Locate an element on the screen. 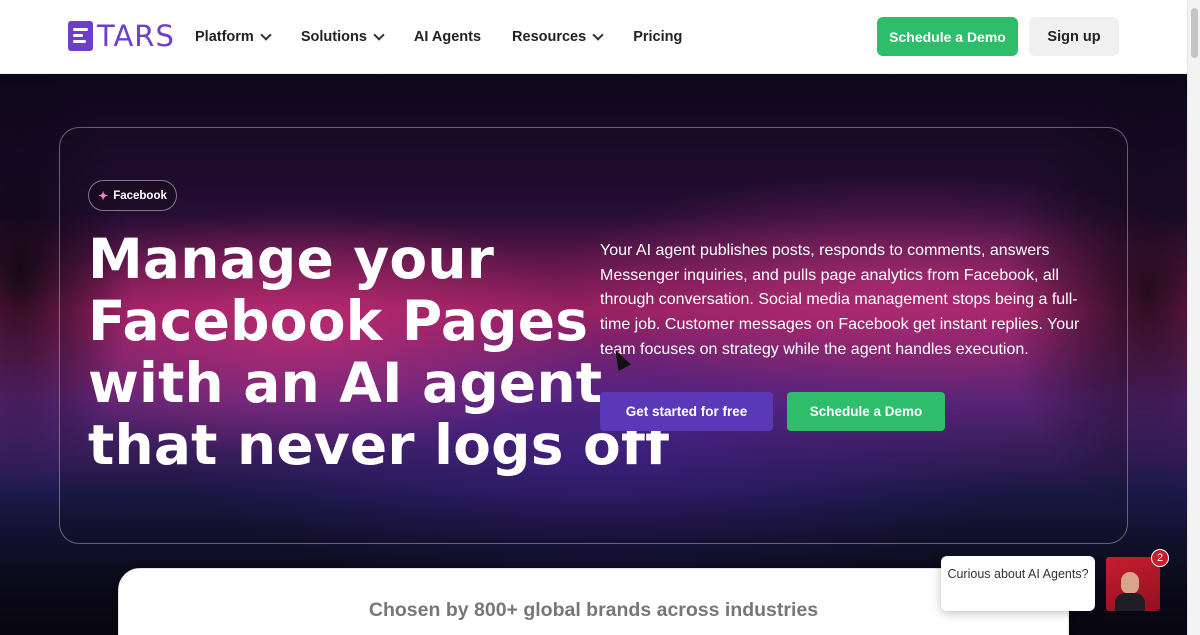  nav-label: Pricing is located at coordinates (658, 37).